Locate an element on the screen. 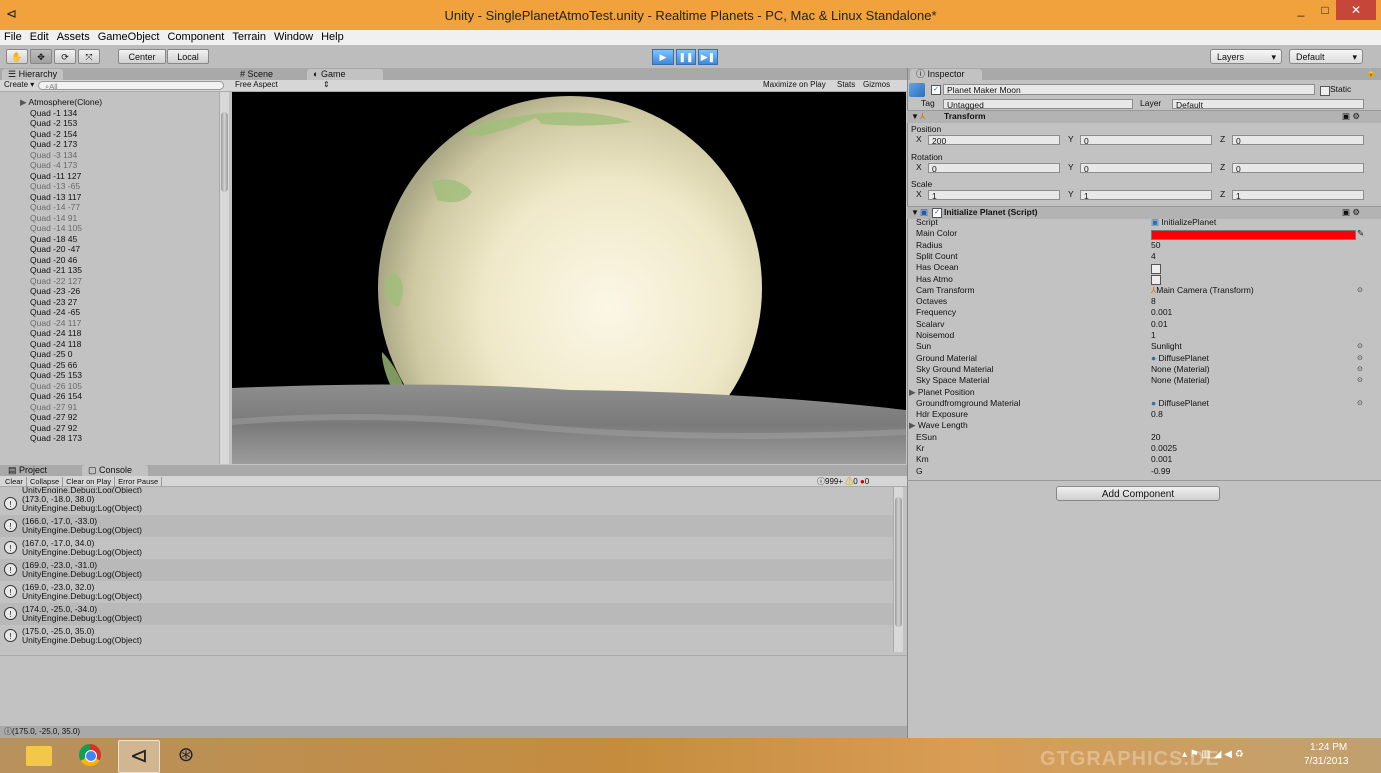 The width and height of the screenshot is (1381, 773). menu-component: Component is located at coordinates (195, 37).